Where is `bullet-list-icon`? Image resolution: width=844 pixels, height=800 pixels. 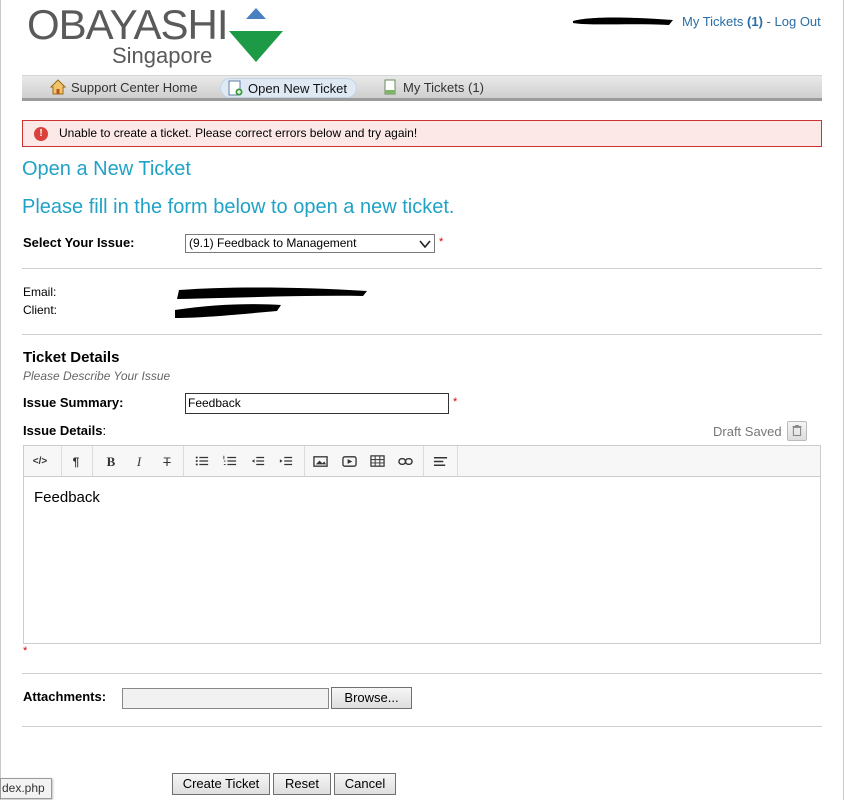 bullet-list-icon is located at coordinates (202, 461).